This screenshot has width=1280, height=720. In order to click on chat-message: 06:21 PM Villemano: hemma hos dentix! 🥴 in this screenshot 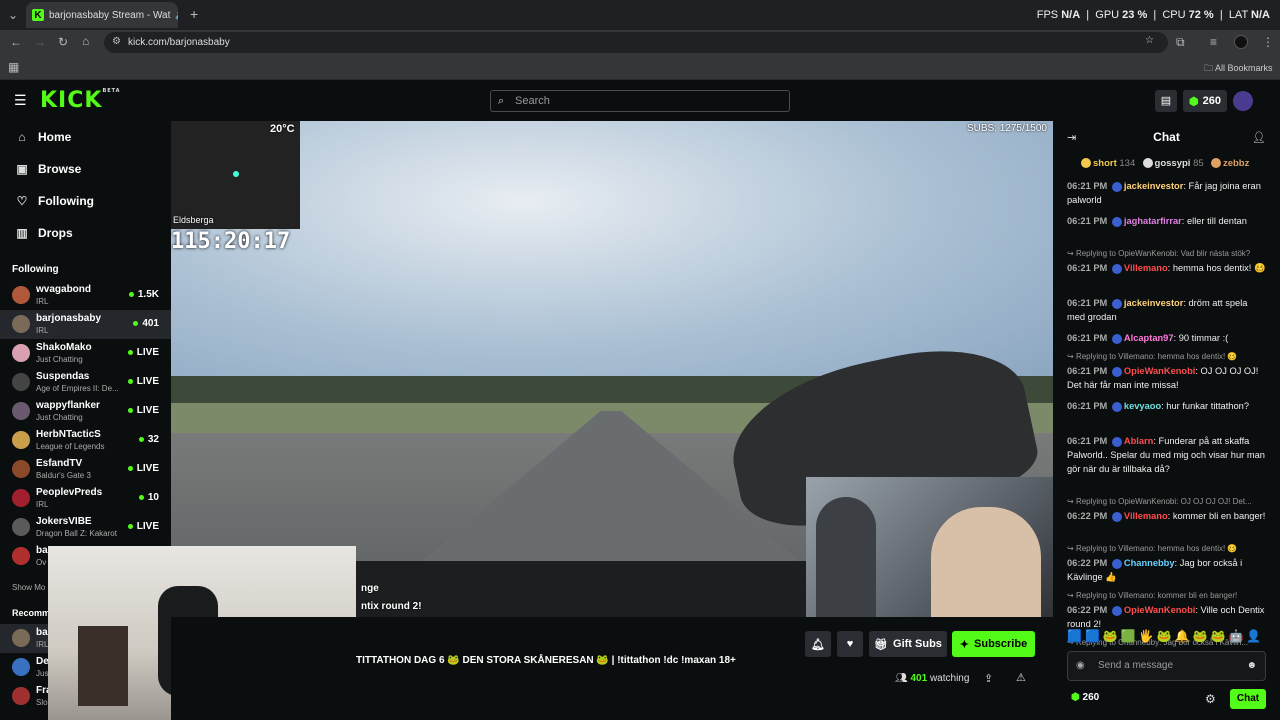, I will do `click(1167, 268)`.